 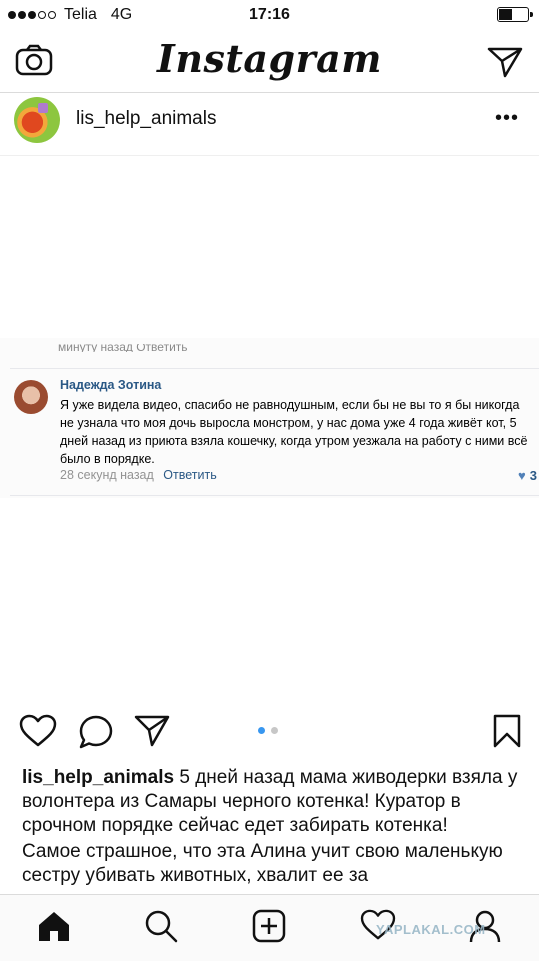 What do you see at coordinates (111, 385) in the screenshot?
I see `comment-author: Надежда Зотина` at bounding box center [111, 385].